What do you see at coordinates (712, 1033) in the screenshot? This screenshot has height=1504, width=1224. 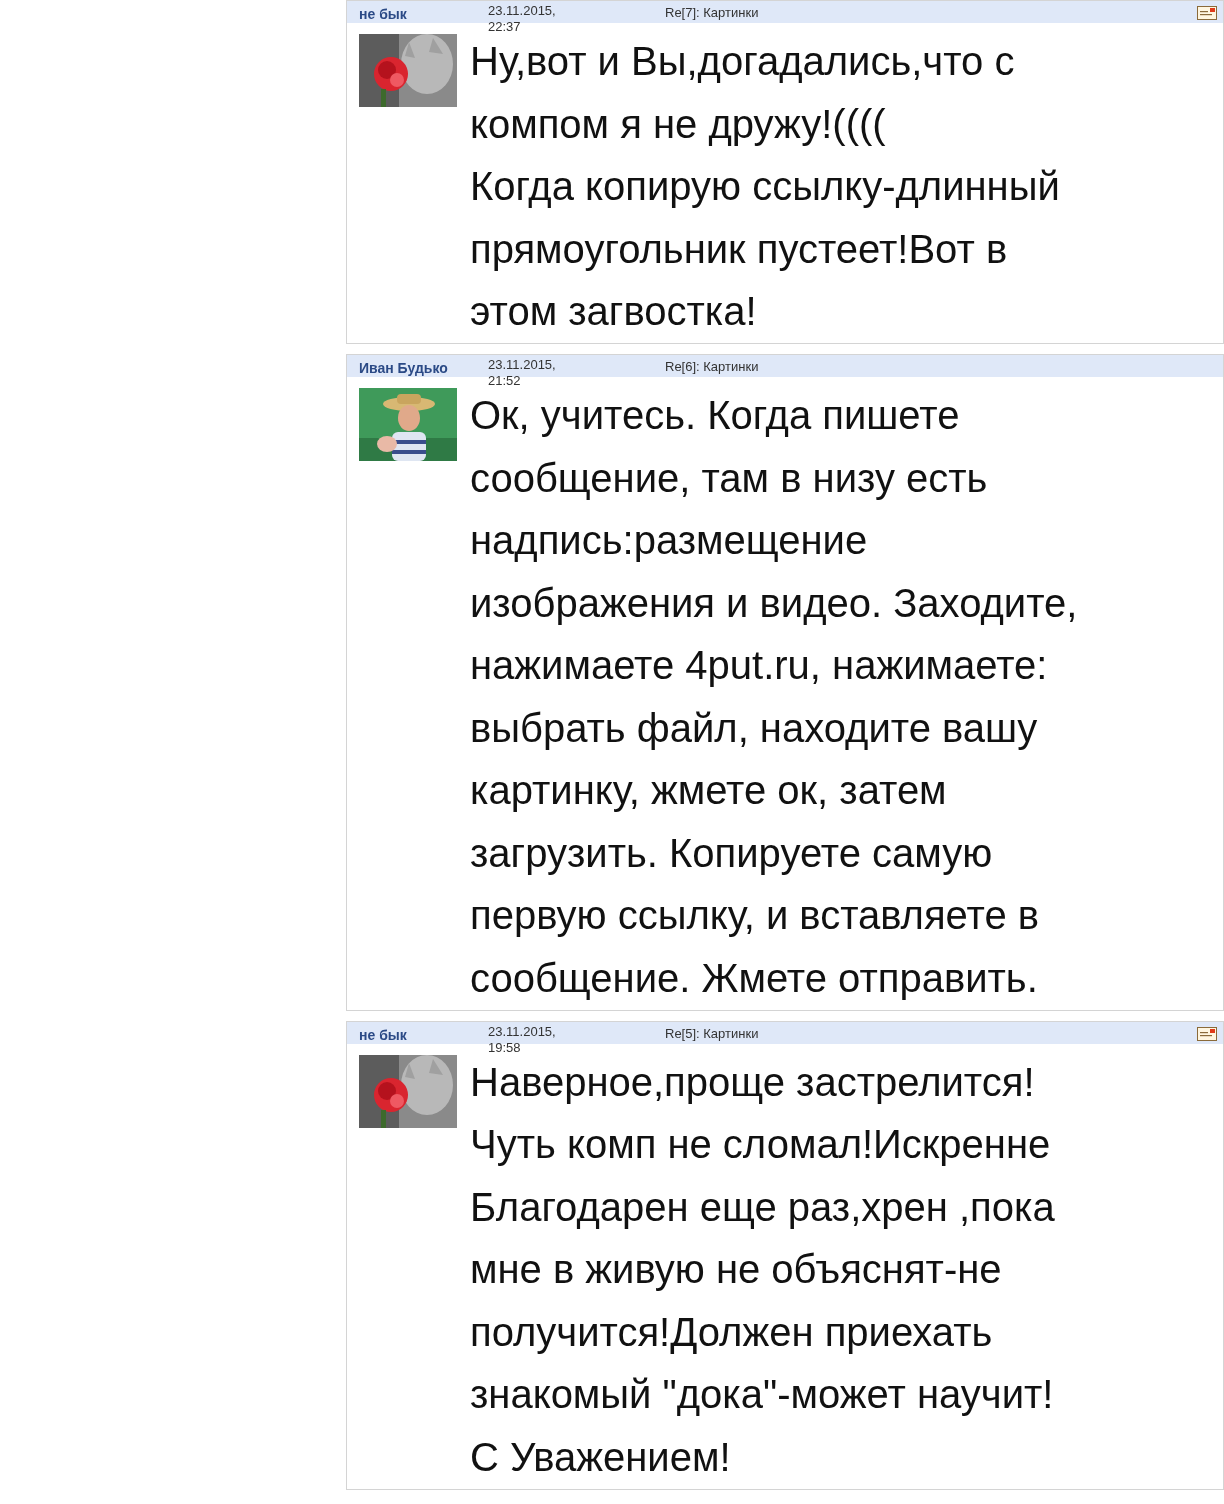 I see `post-subject: Re[5]: Картинки` at bounding box center [712, 1033].